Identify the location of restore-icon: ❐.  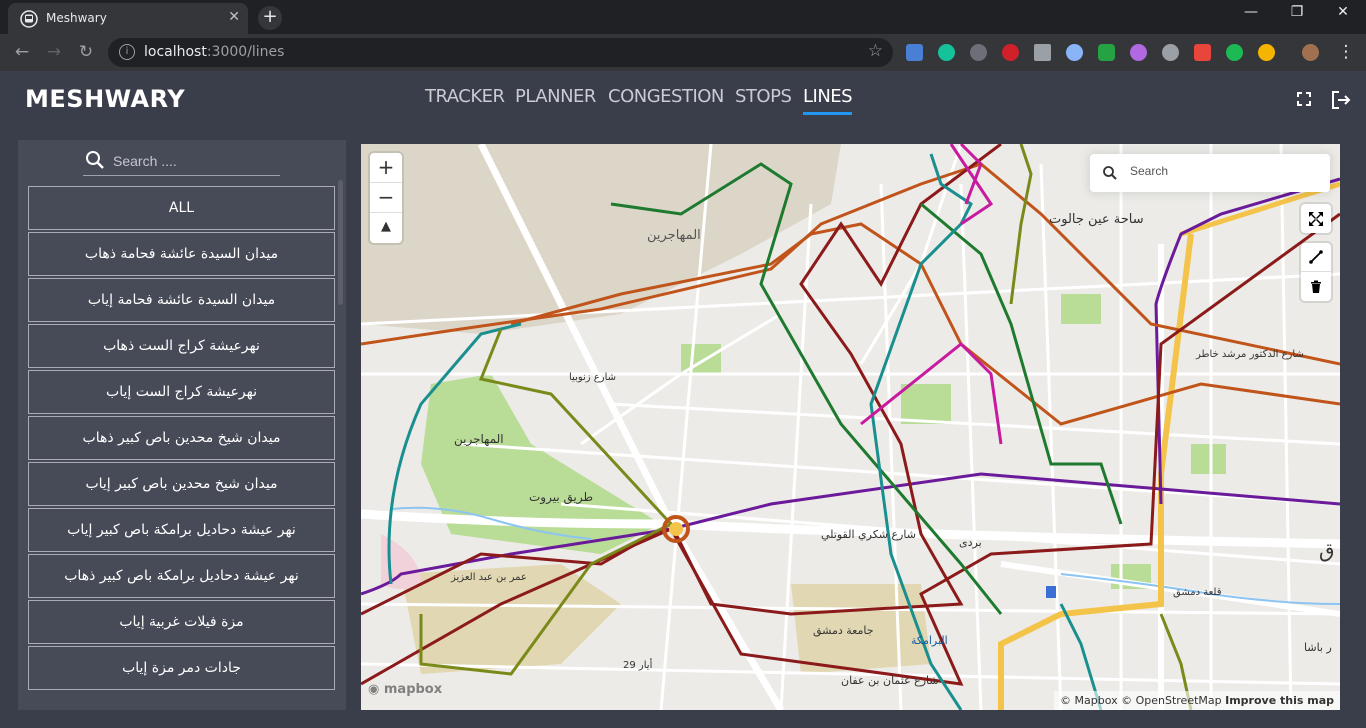
(1297, 12).